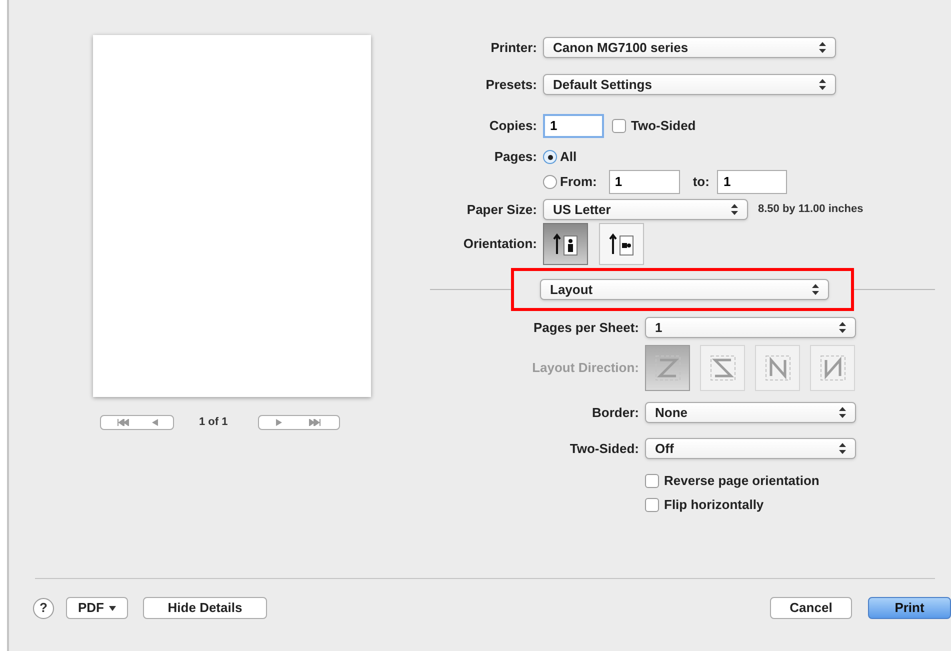 The height and width of the screenshot is (651, 951). Describe the element at coordinates (909, 608) in the screenshot. I see `print-button: Print` at that location.